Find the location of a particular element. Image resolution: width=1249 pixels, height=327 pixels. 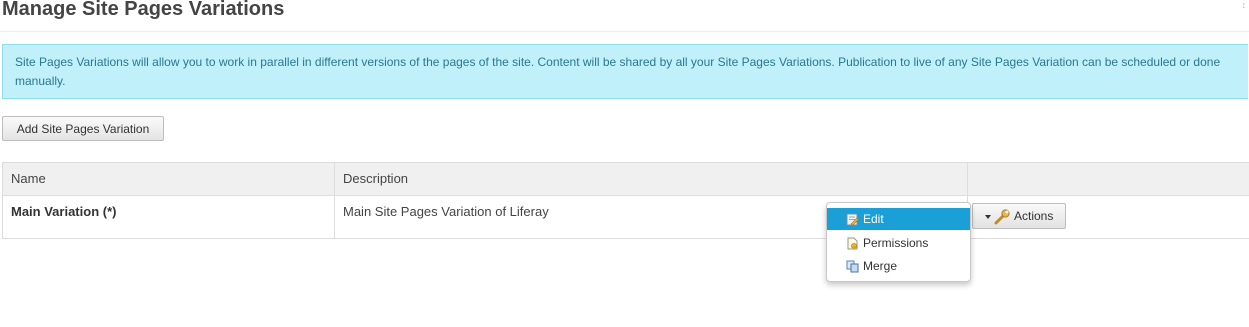

actions-menu: Edit Permissions Merge is located at coordinates (898, 242).